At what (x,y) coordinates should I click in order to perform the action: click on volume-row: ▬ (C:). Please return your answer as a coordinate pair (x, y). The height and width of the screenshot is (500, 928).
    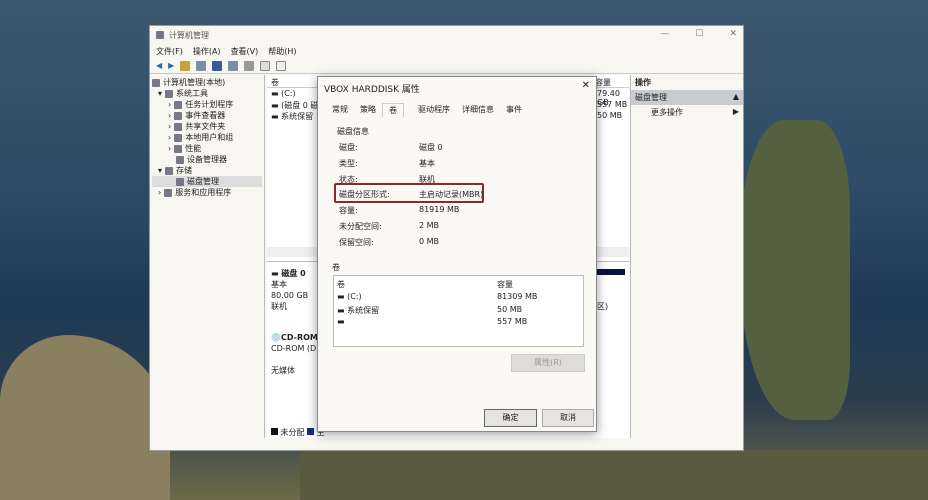
    Looking at the image, I should click on (283, 93).